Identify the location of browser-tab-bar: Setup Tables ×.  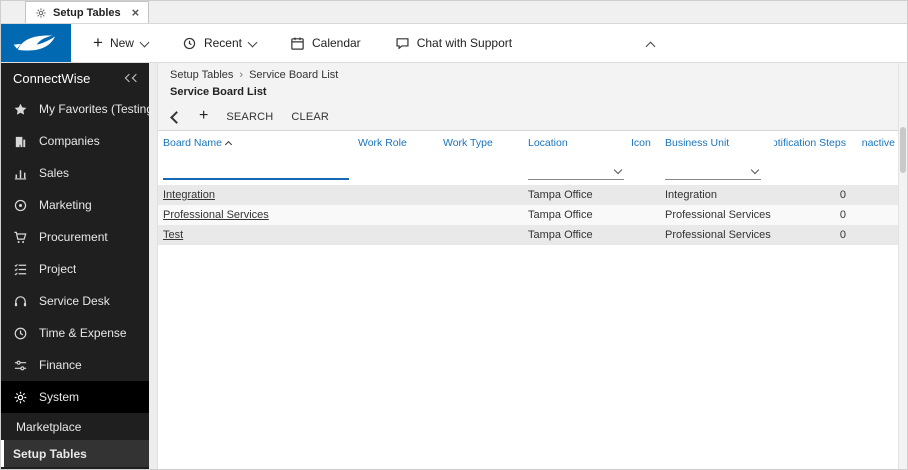
(454, 12).